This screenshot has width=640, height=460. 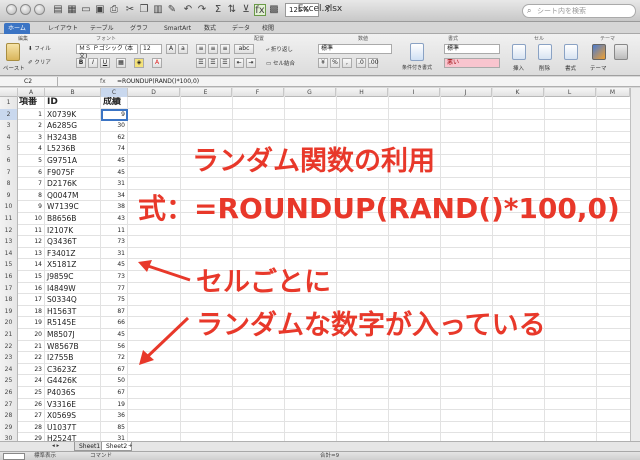 What do you see at coordinates (17, 28) in the screenshot?
I see `tab-home: ホーム` at bounding box center [17, 28].